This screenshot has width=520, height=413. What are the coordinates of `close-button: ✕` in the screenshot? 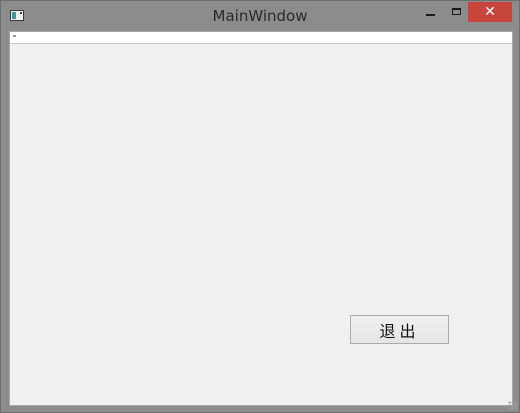 It's located at (490, 12).